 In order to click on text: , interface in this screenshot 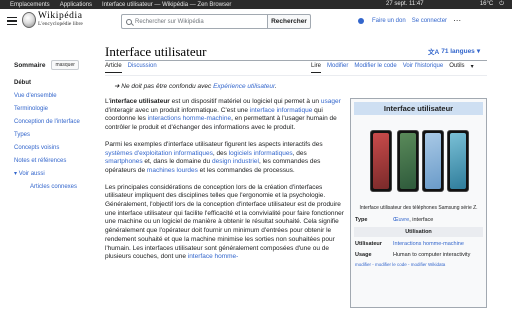, I will do `click(421, 219)`.